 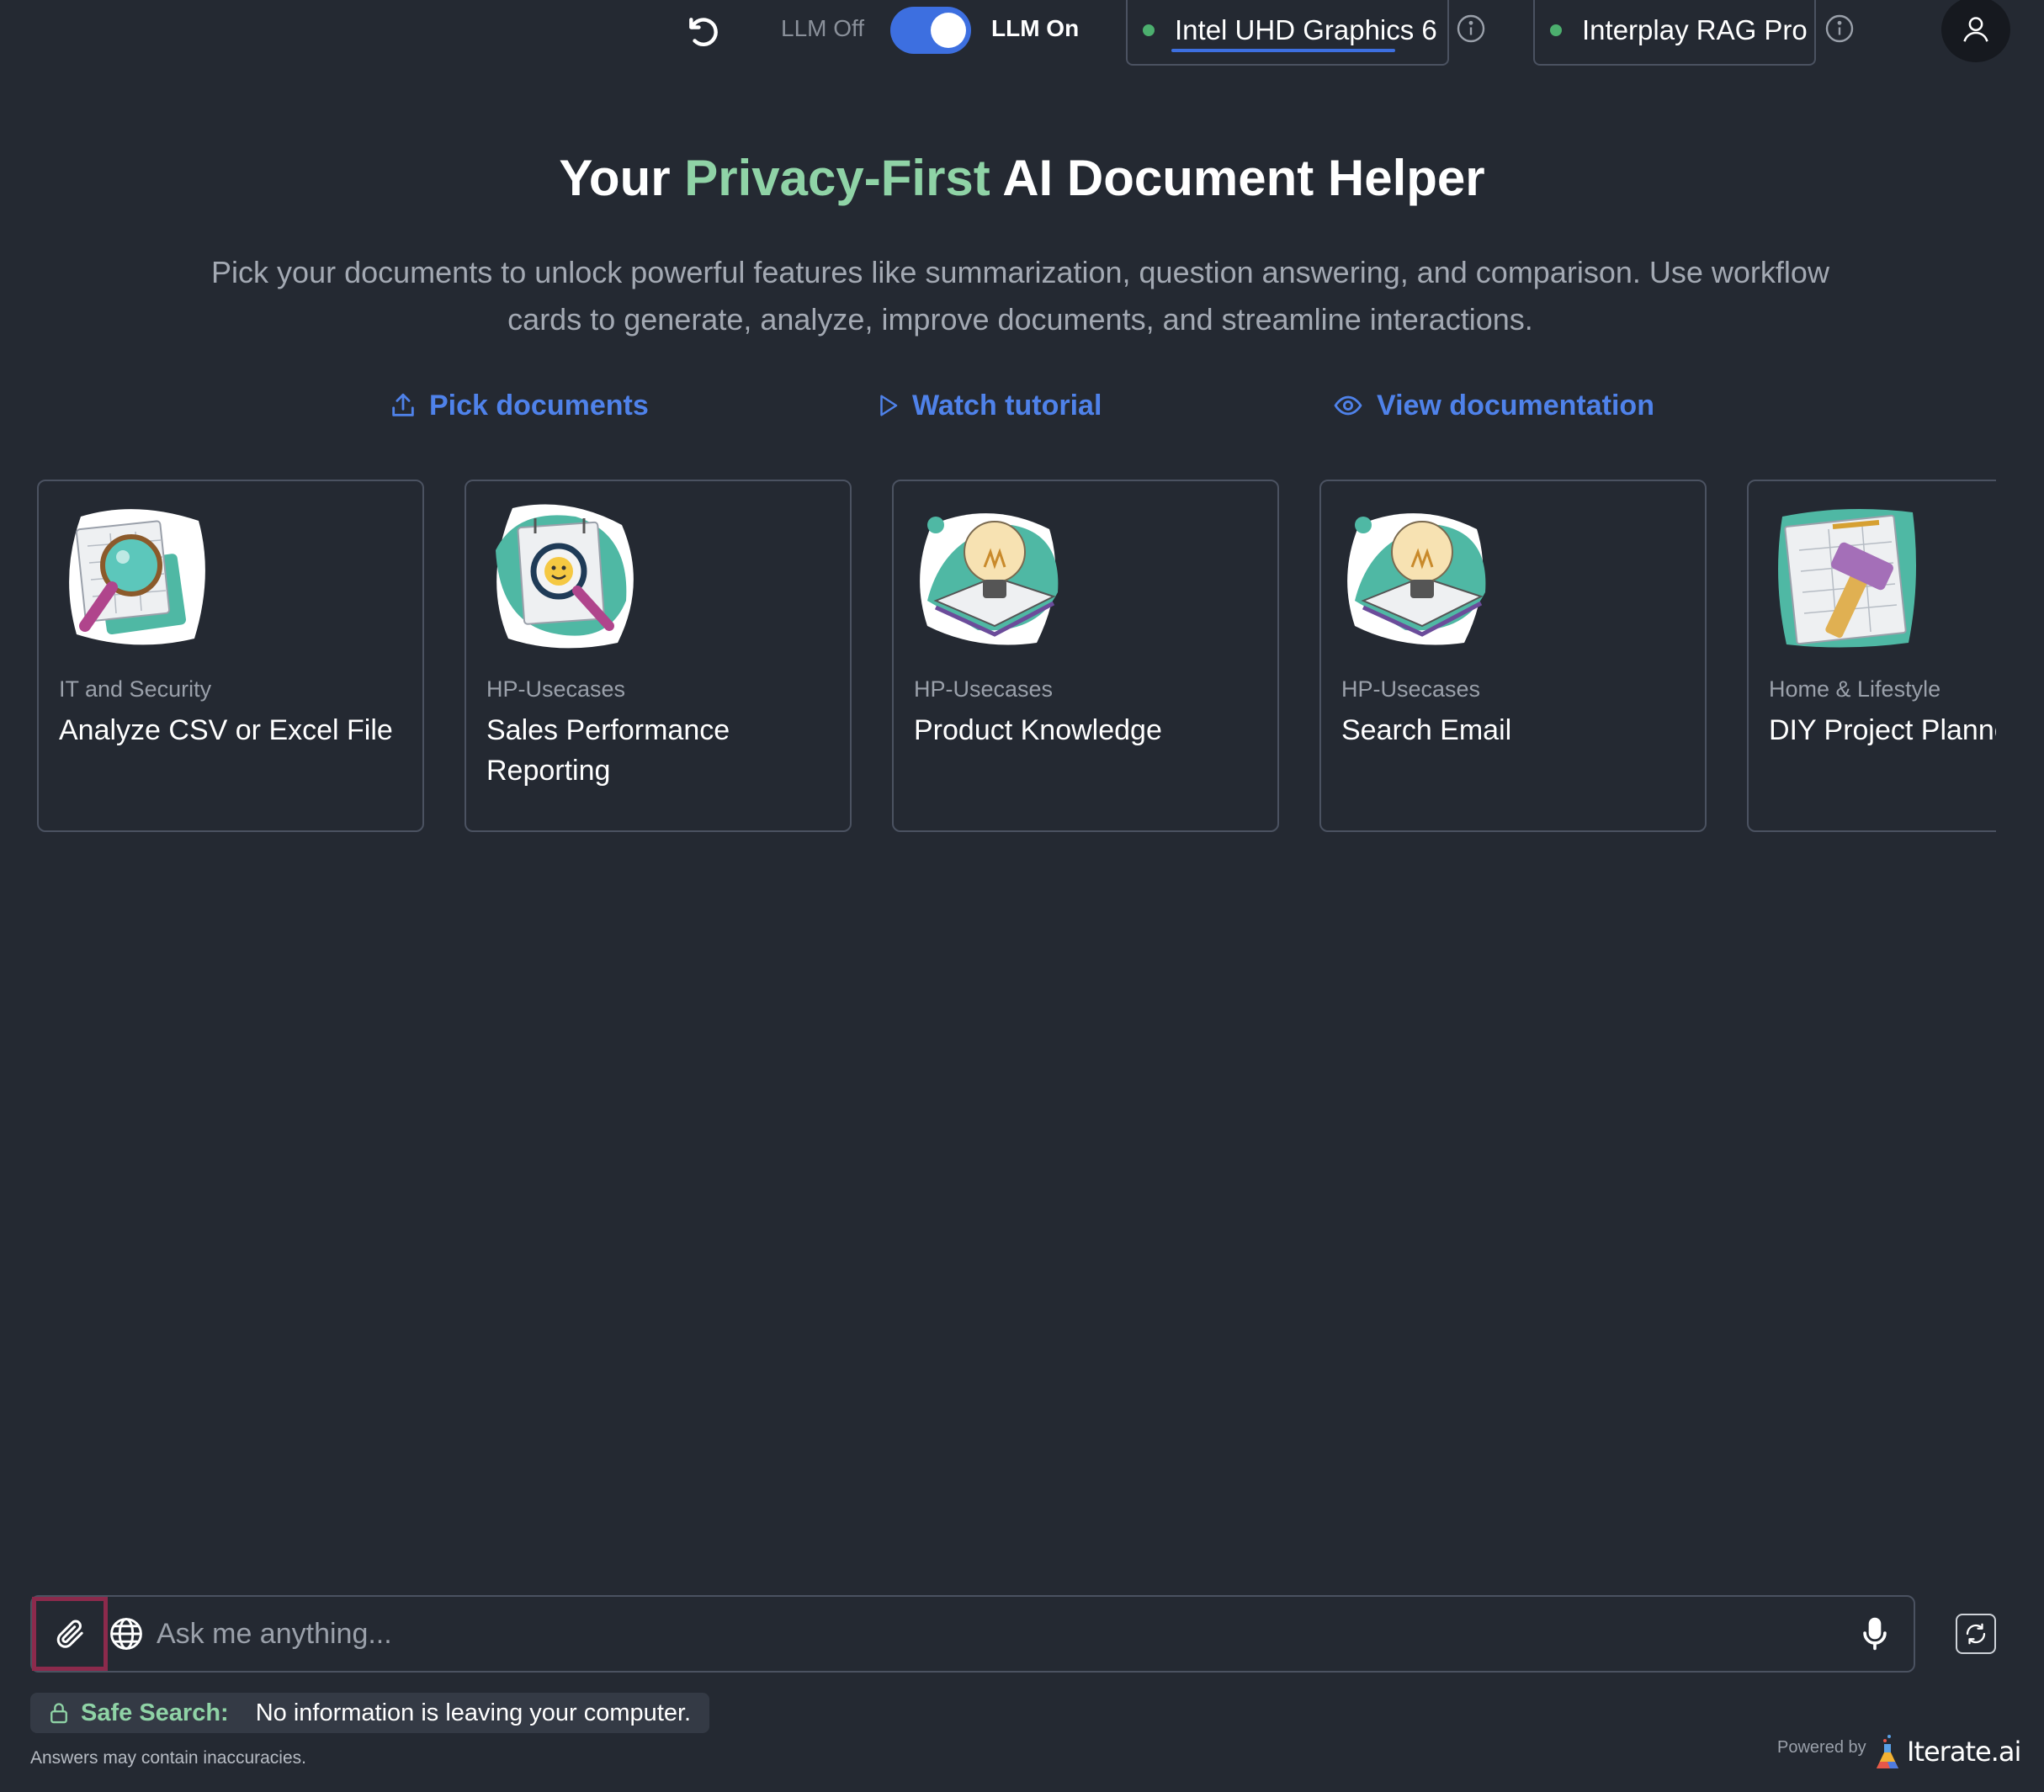 I want to click on upload-icon, so click(x=403, y=404).